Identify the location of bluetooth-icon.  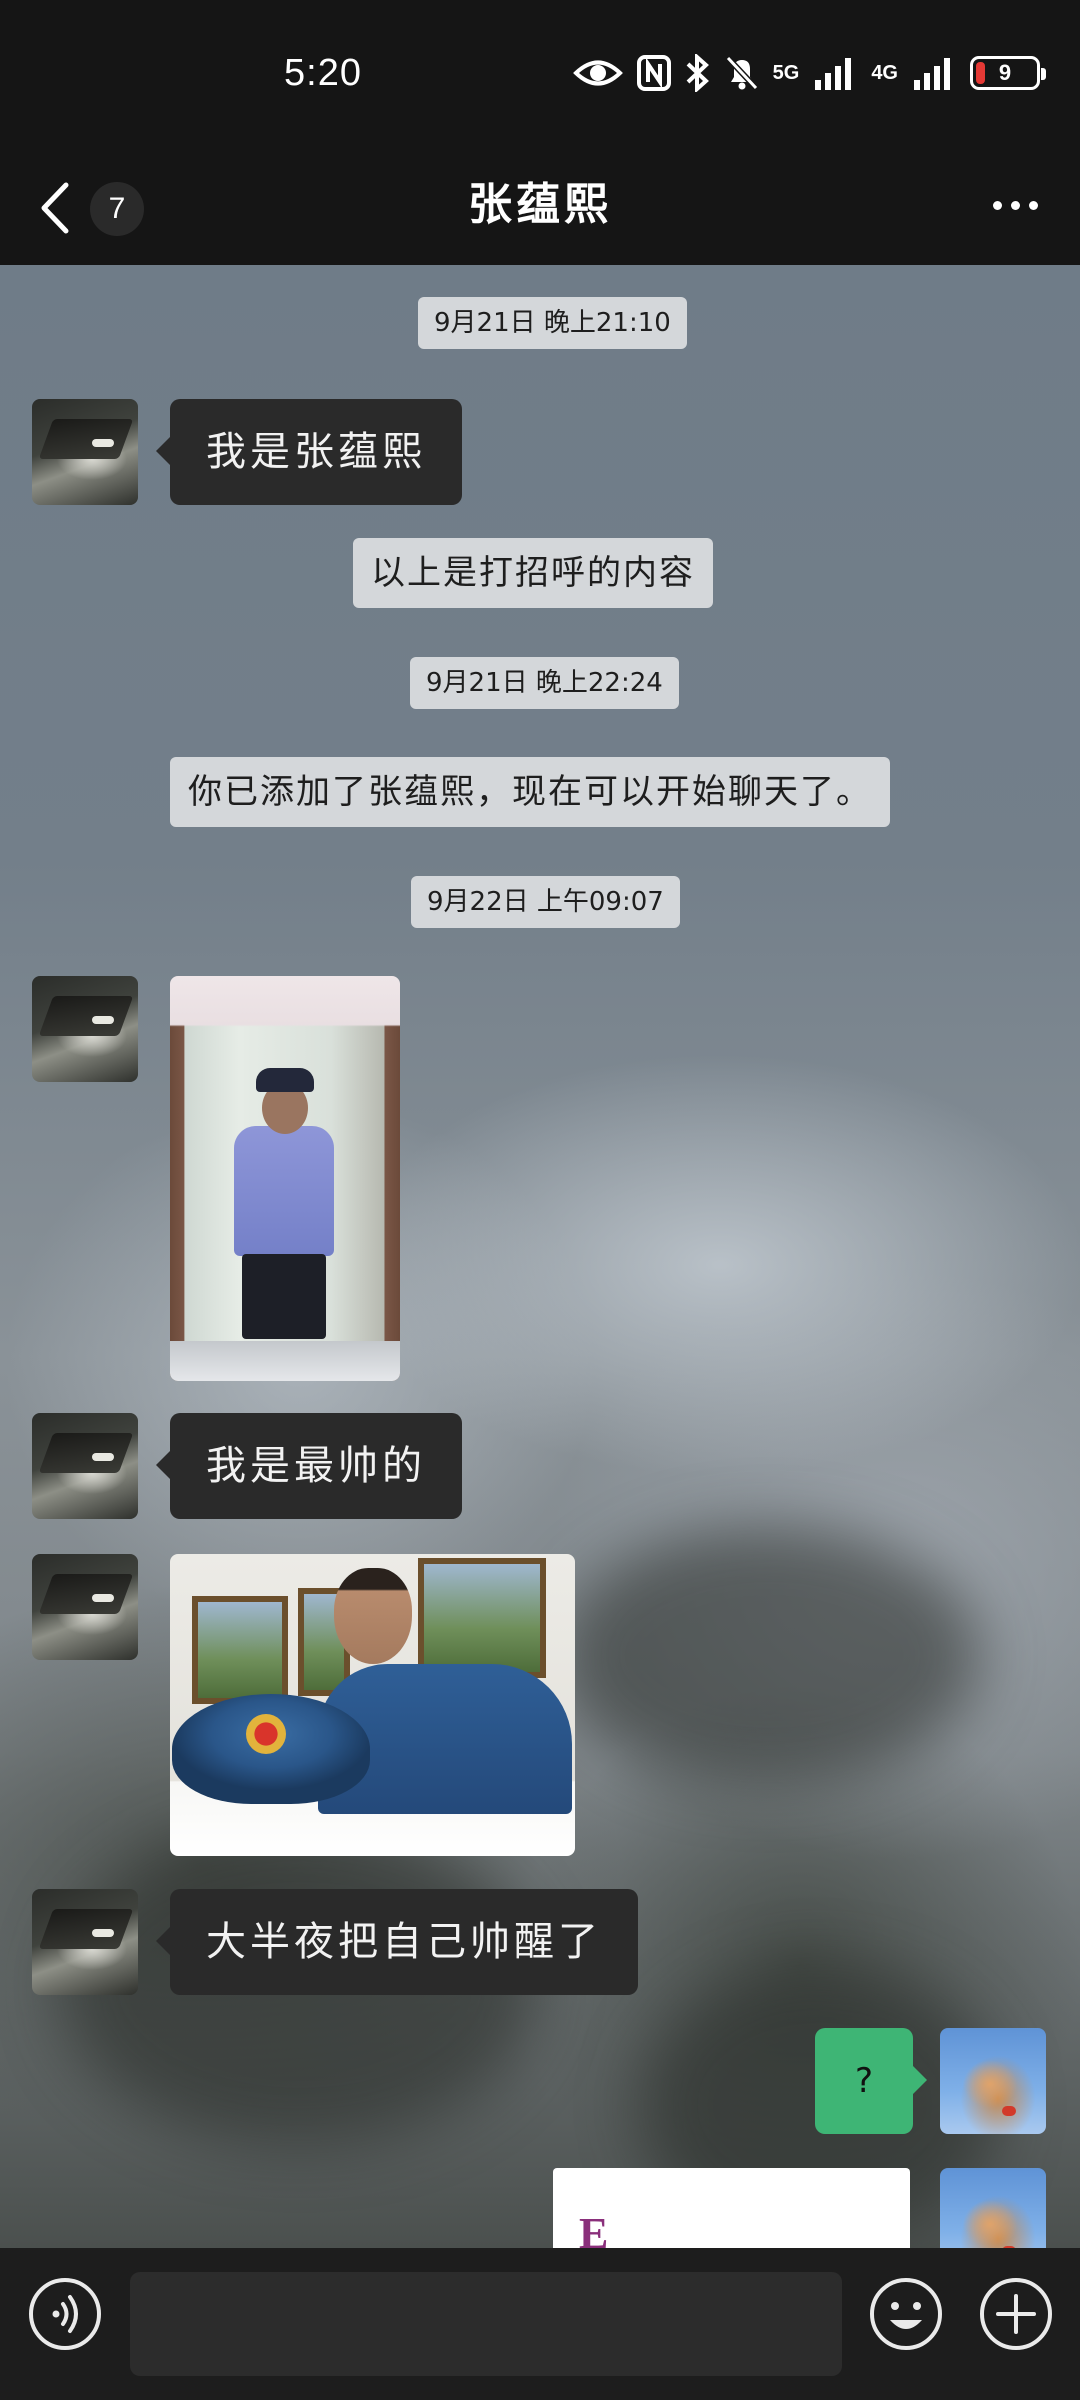
(697, 73).